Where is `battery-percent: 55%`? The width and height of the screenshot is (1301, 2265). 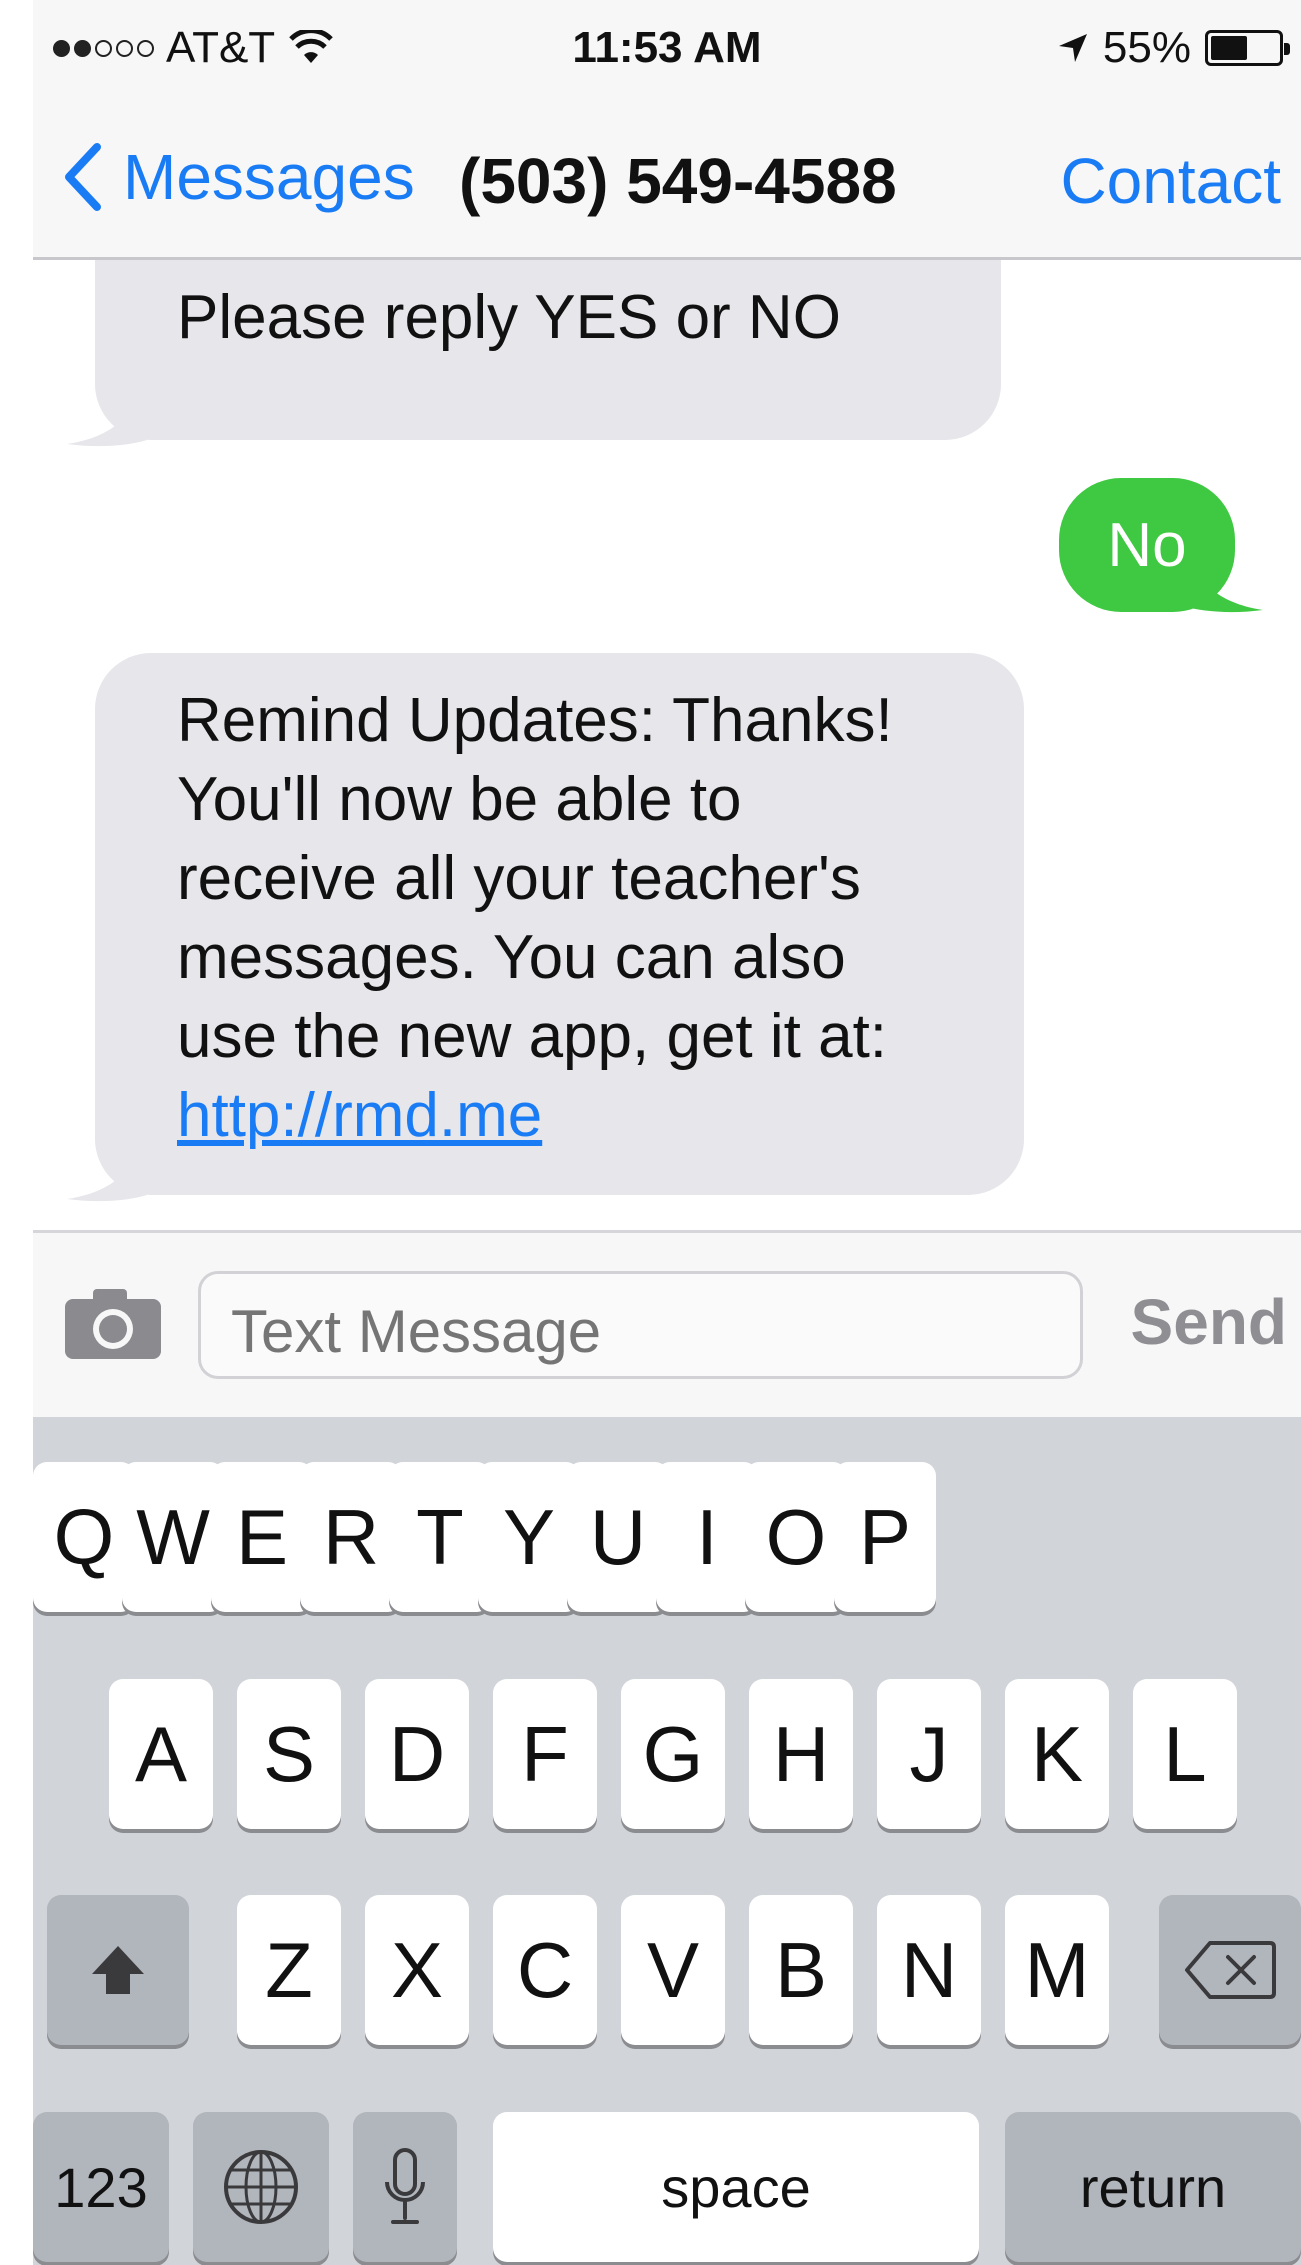
battery-percent: 55% is located at coordinates (1146, 47).